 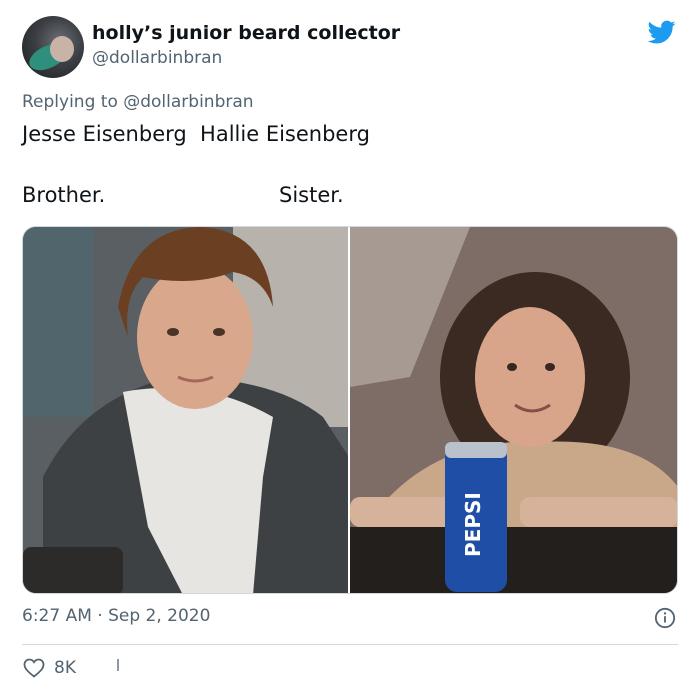 What do you see at coordinates (311, 195) in the screenshot?
I see `tweet-text-sister: Sister.` at bounding box center [311, 195].